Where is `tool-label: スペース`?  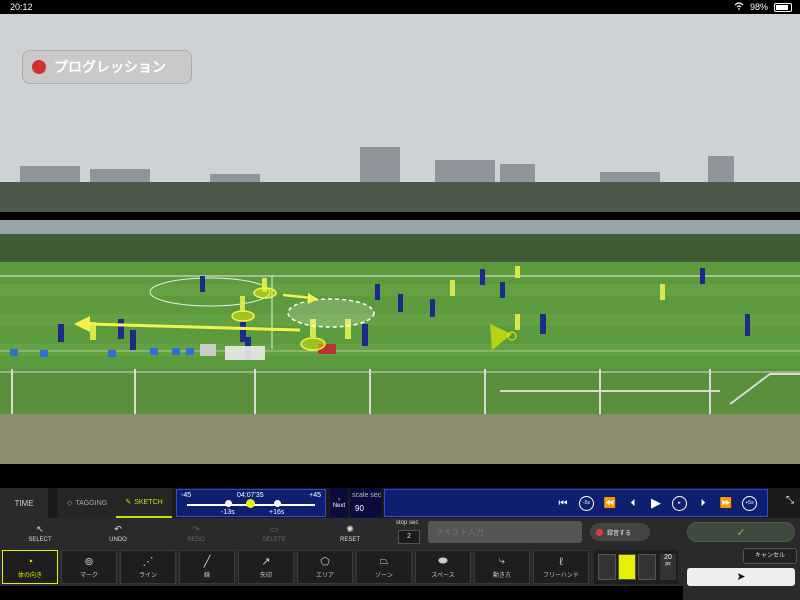 tool-label: スペース is located at coordinates (443, 576).